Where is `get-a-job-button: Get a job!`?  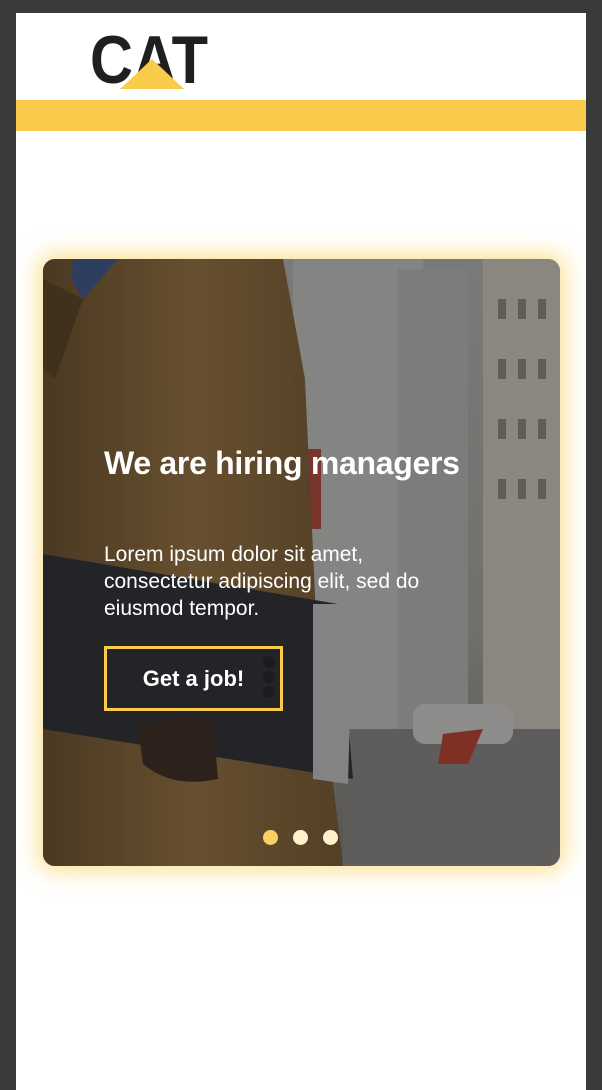 get-a-job-button: Get a job! is located at coordinates (193, 678).